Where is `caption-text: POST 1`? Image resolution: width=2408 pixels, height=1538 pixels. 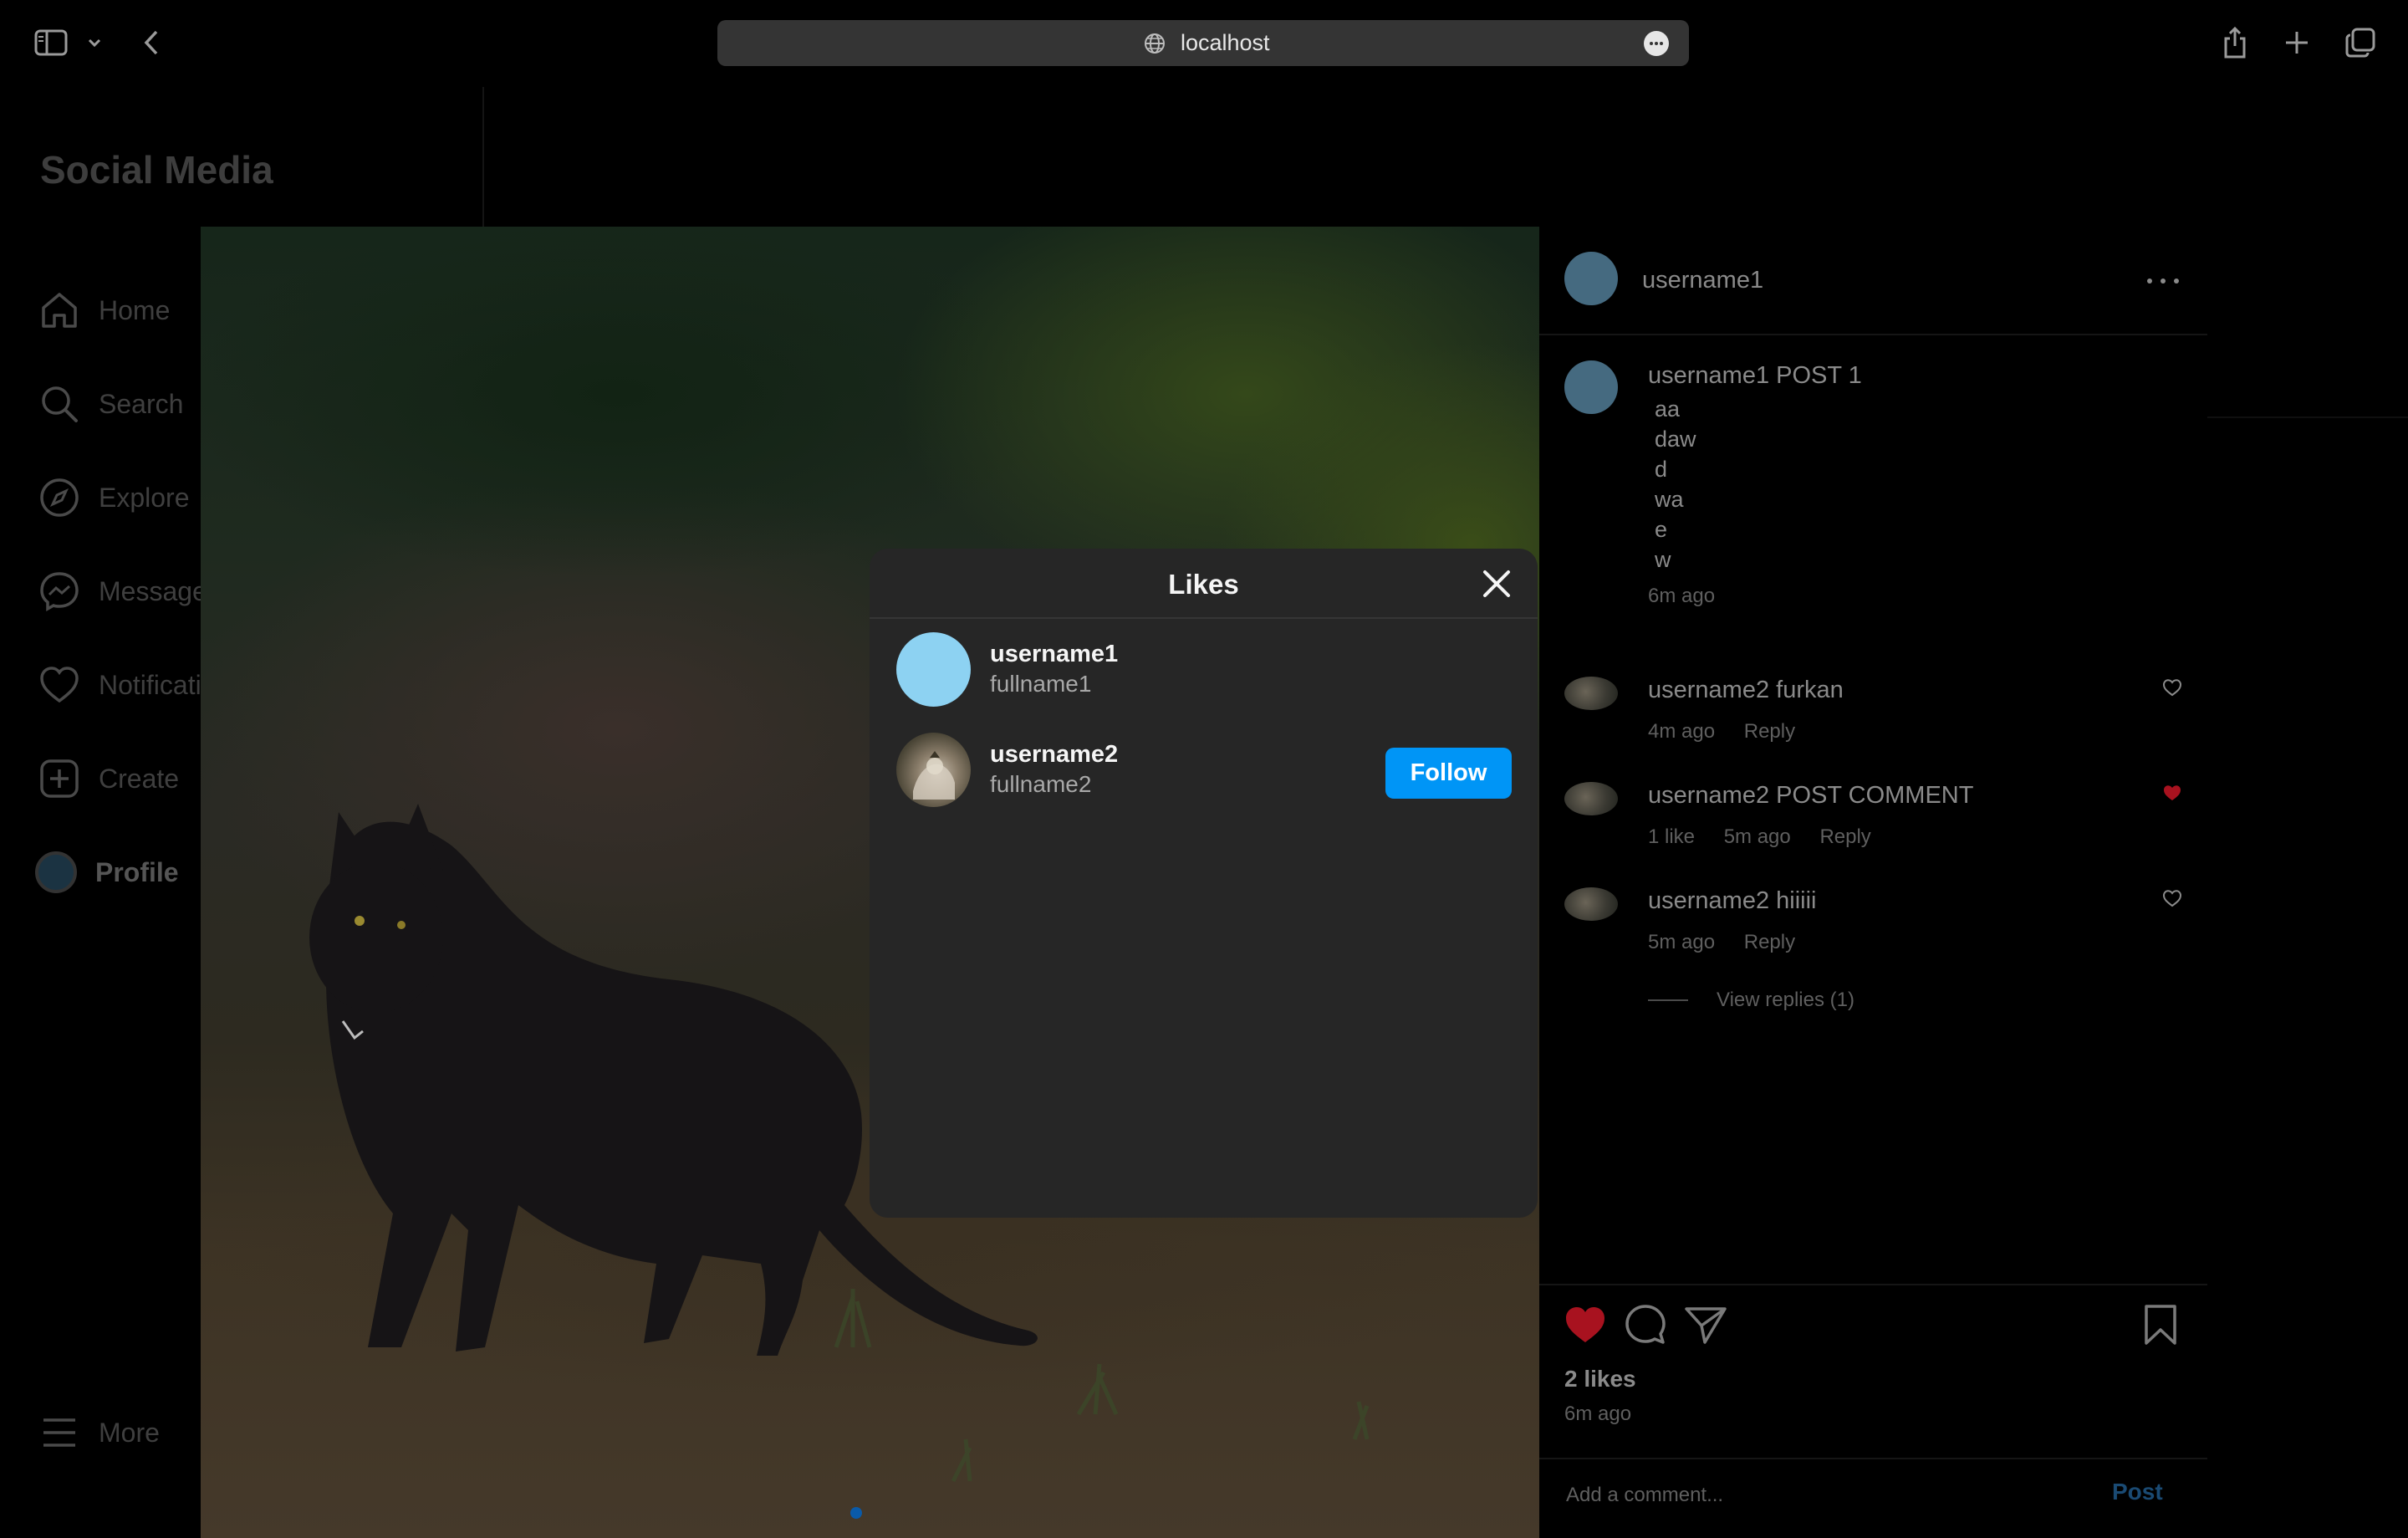 caption-text: POST 1 is located at coordinates (1819, 375).